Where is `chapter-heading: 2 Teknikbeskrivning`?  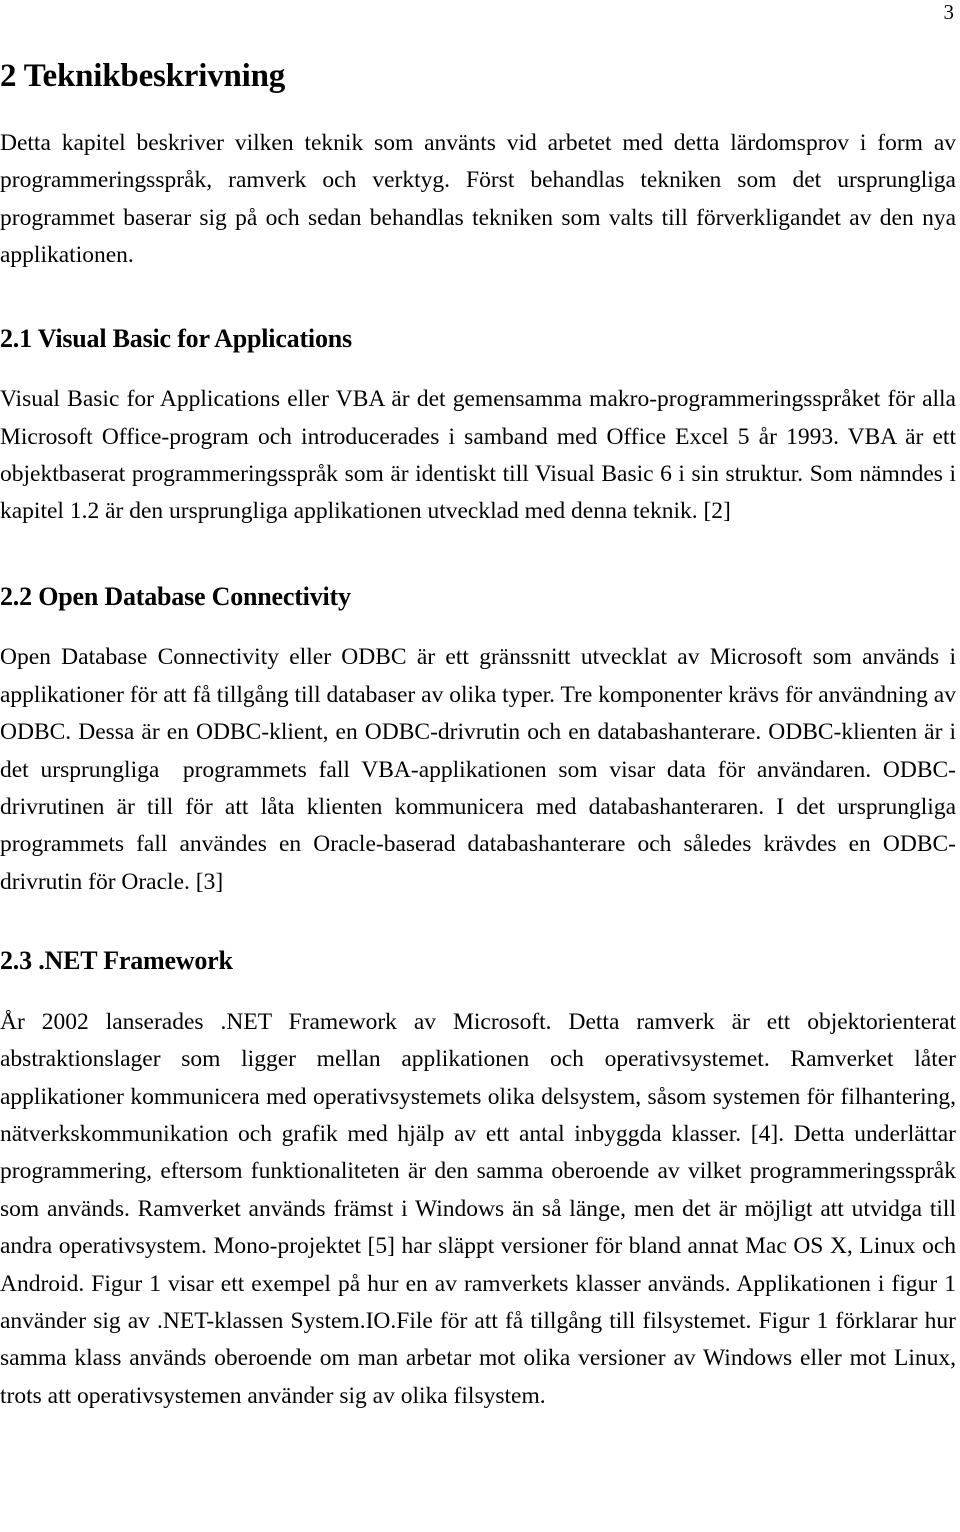
chapter-heading: 2 Teknikbeskrivning is located at coordinates (143, 76).